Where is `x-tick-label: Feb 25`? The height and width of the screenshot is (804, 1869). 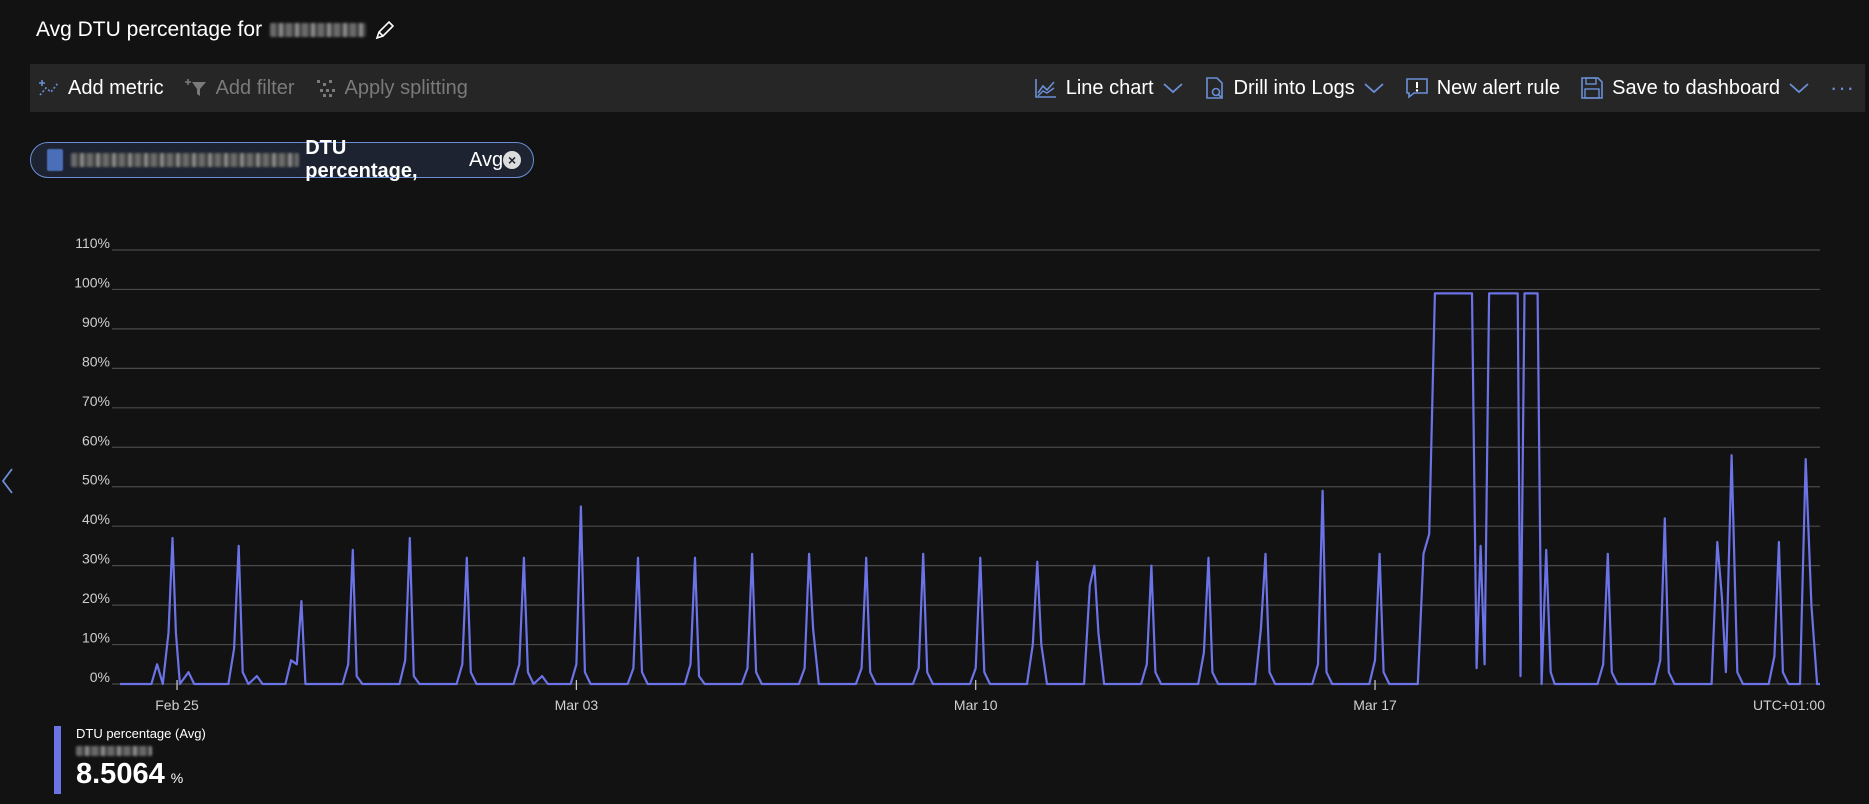
x-tick-label: Feb 25 is located at coordinates (177, 705).